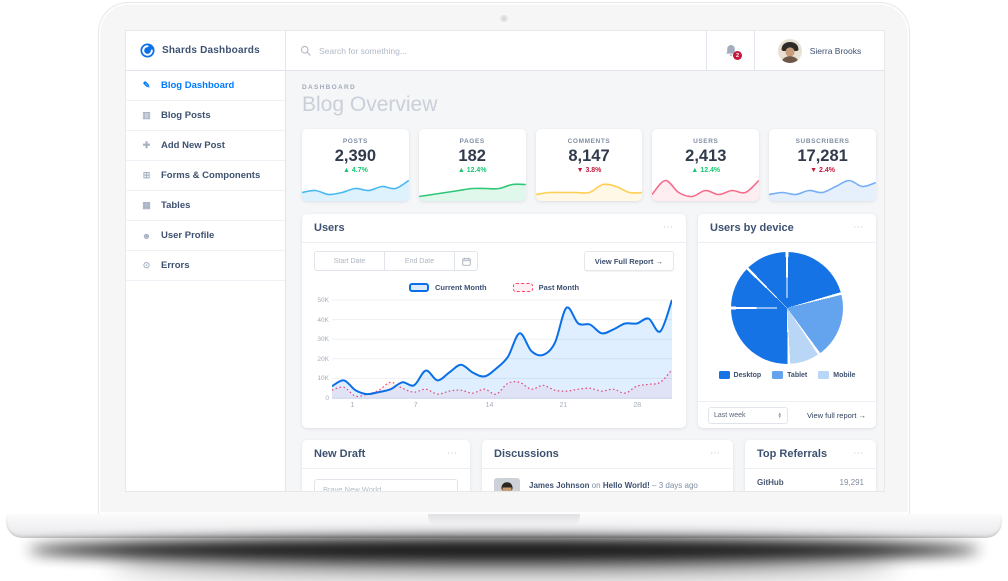 This screenshot has height=581, width=1008. What do you see at coordinates (836, 415) in the screenshot?
I see `view-full-report-link: View full report →` at bounding box center [836, 415].